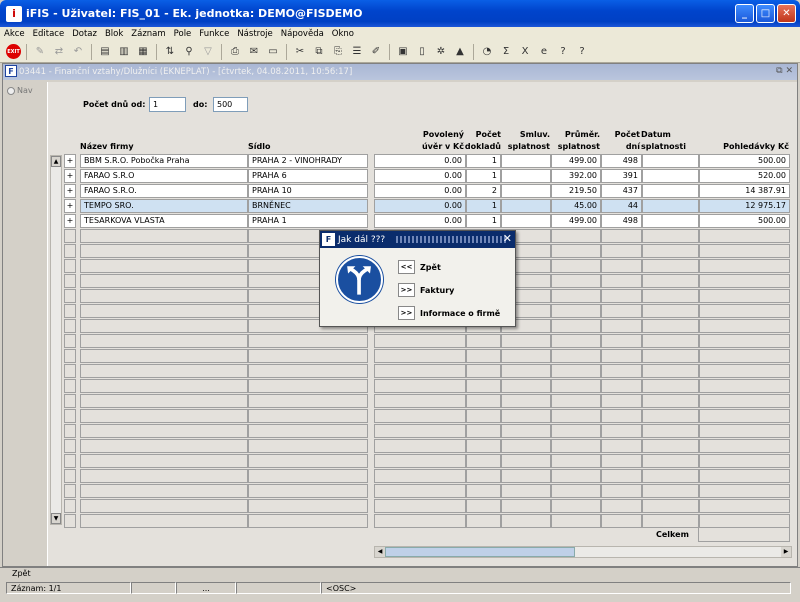 This screenshot has width=800, height=602. Describe the element at coordinates (480, 552) in the screenshot. I see `scroll-thumb` at that location.